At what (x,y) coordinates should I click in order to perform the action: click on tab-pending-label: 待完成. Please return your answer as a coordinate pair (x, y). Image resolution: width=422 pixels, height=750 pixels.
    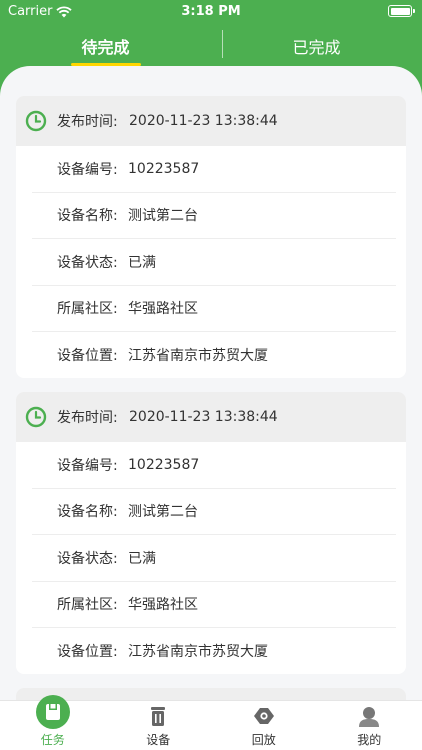
    Looking at the image, I should click on (105, 47).